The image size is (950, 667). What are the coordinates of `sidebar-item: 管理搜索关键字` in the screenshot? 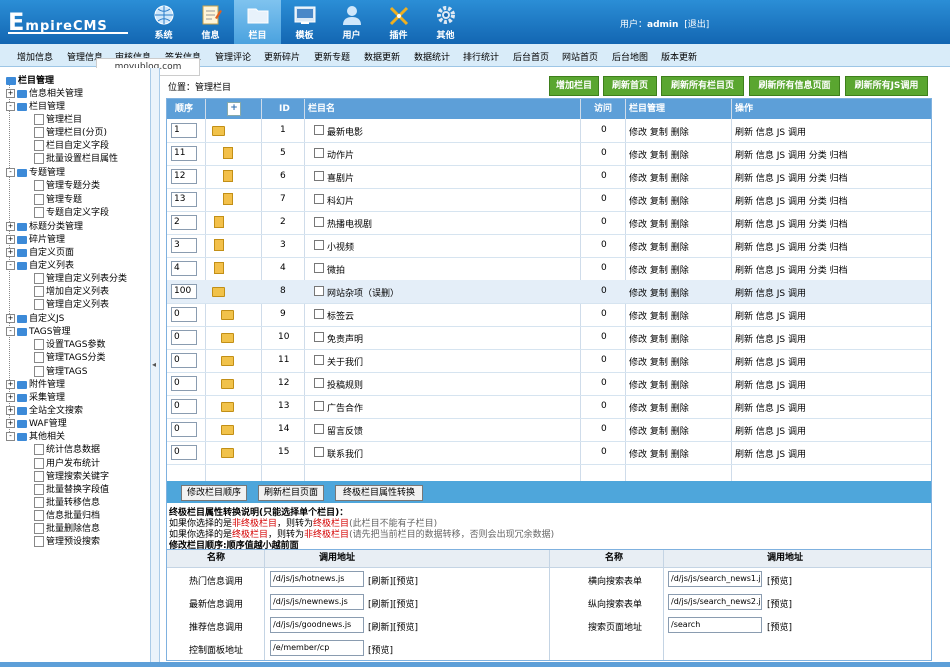 It's located at (71, 475).